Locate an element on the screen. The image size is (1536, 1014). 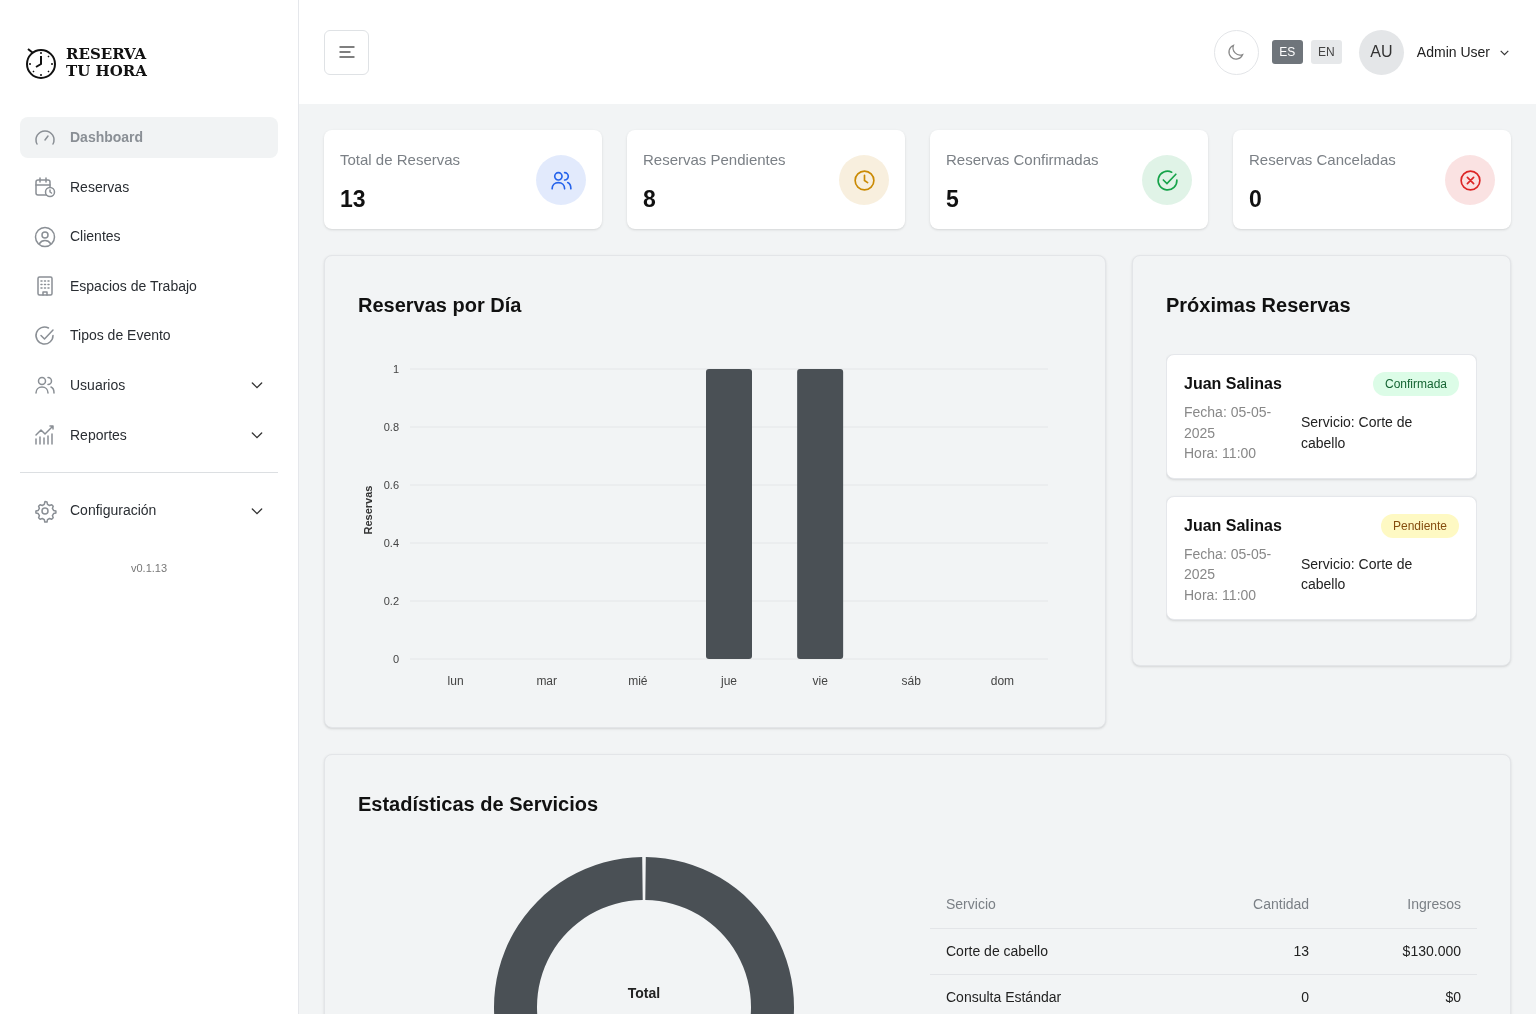
nav-item: Configuración is located at coordinates (149, 511).